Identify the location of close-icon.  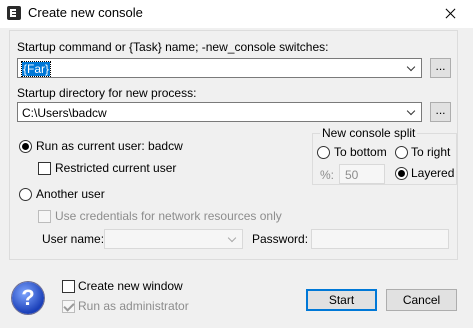
(450, 13).